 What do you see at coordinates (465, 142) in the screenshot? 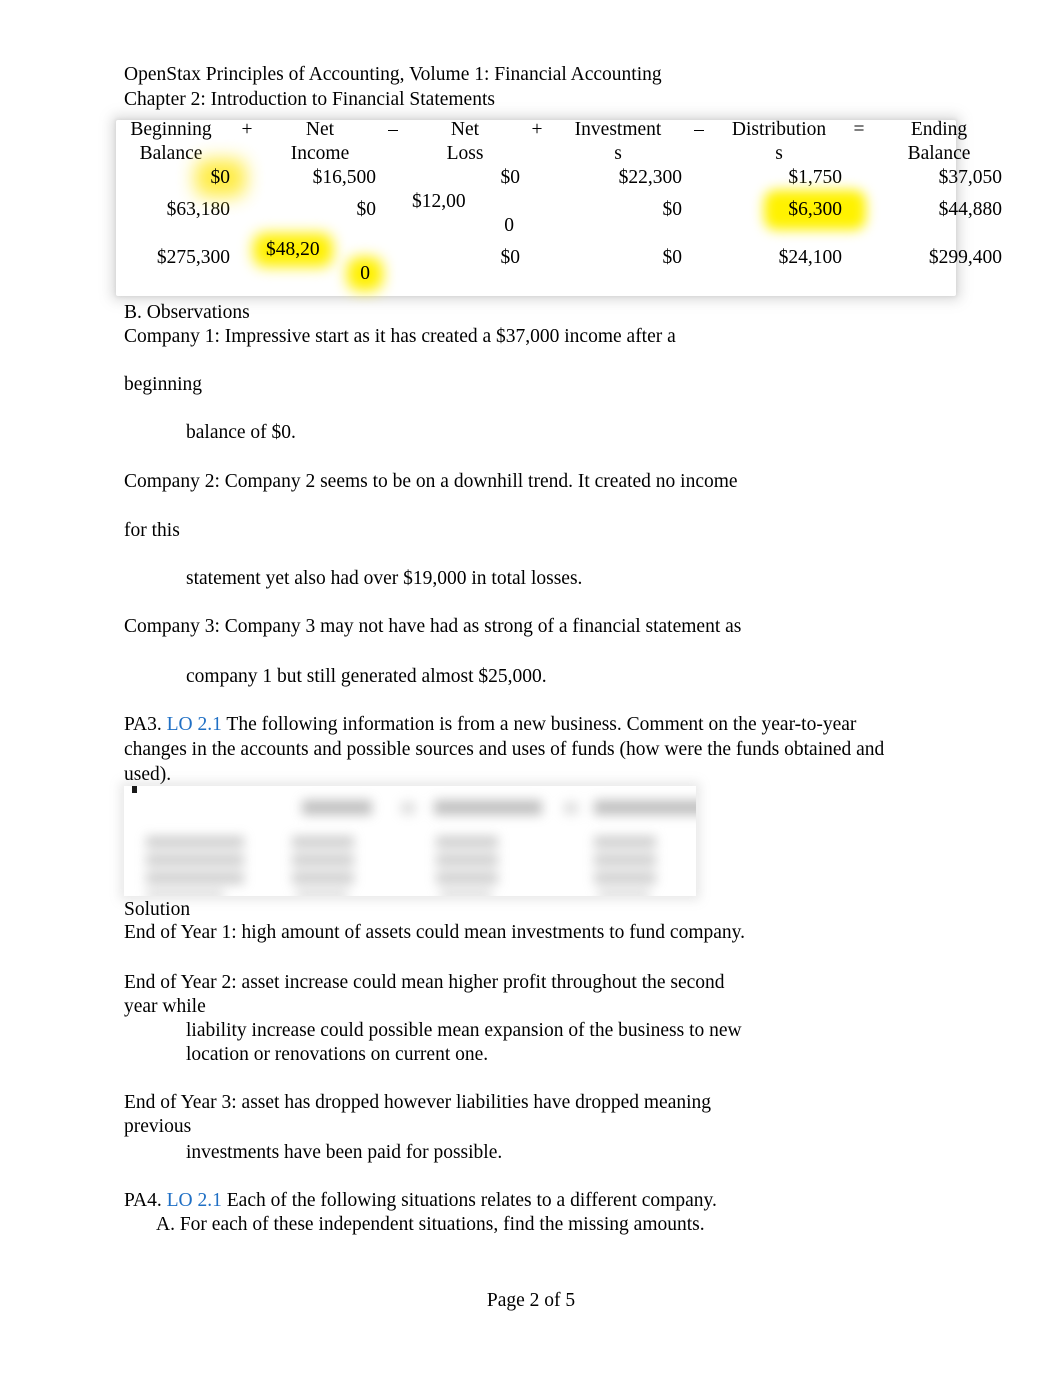
I see `header-net-loss: Net Loss` at bounding box center [465, 142].